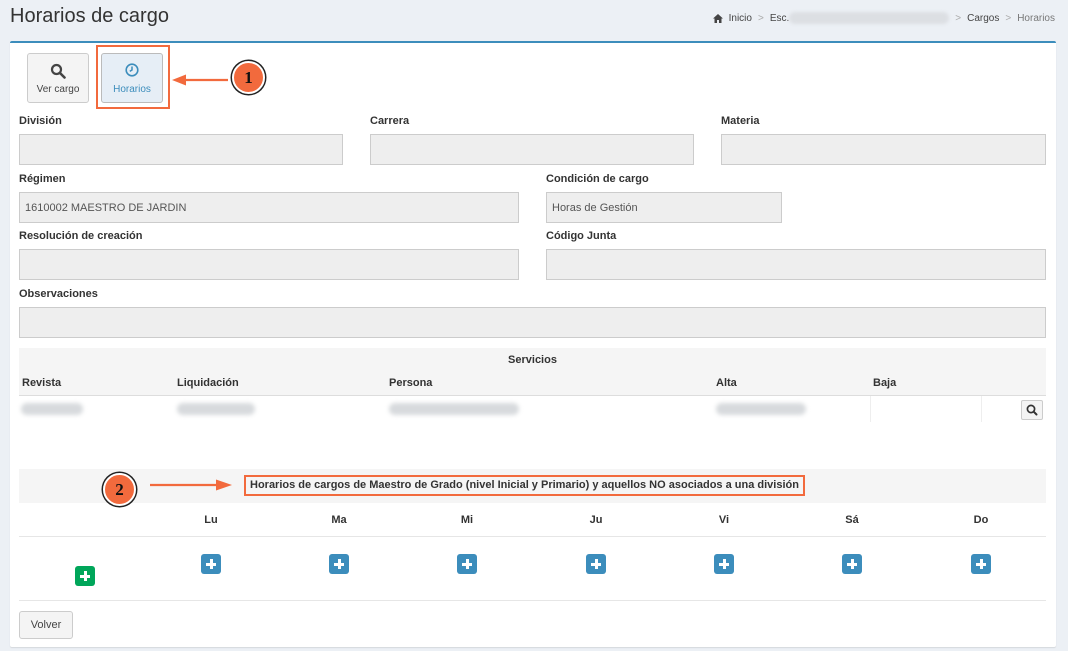  Describe the element at coordinates (248, 77) in the screenshot. I see `annotation-badge-1: 1` at that location.